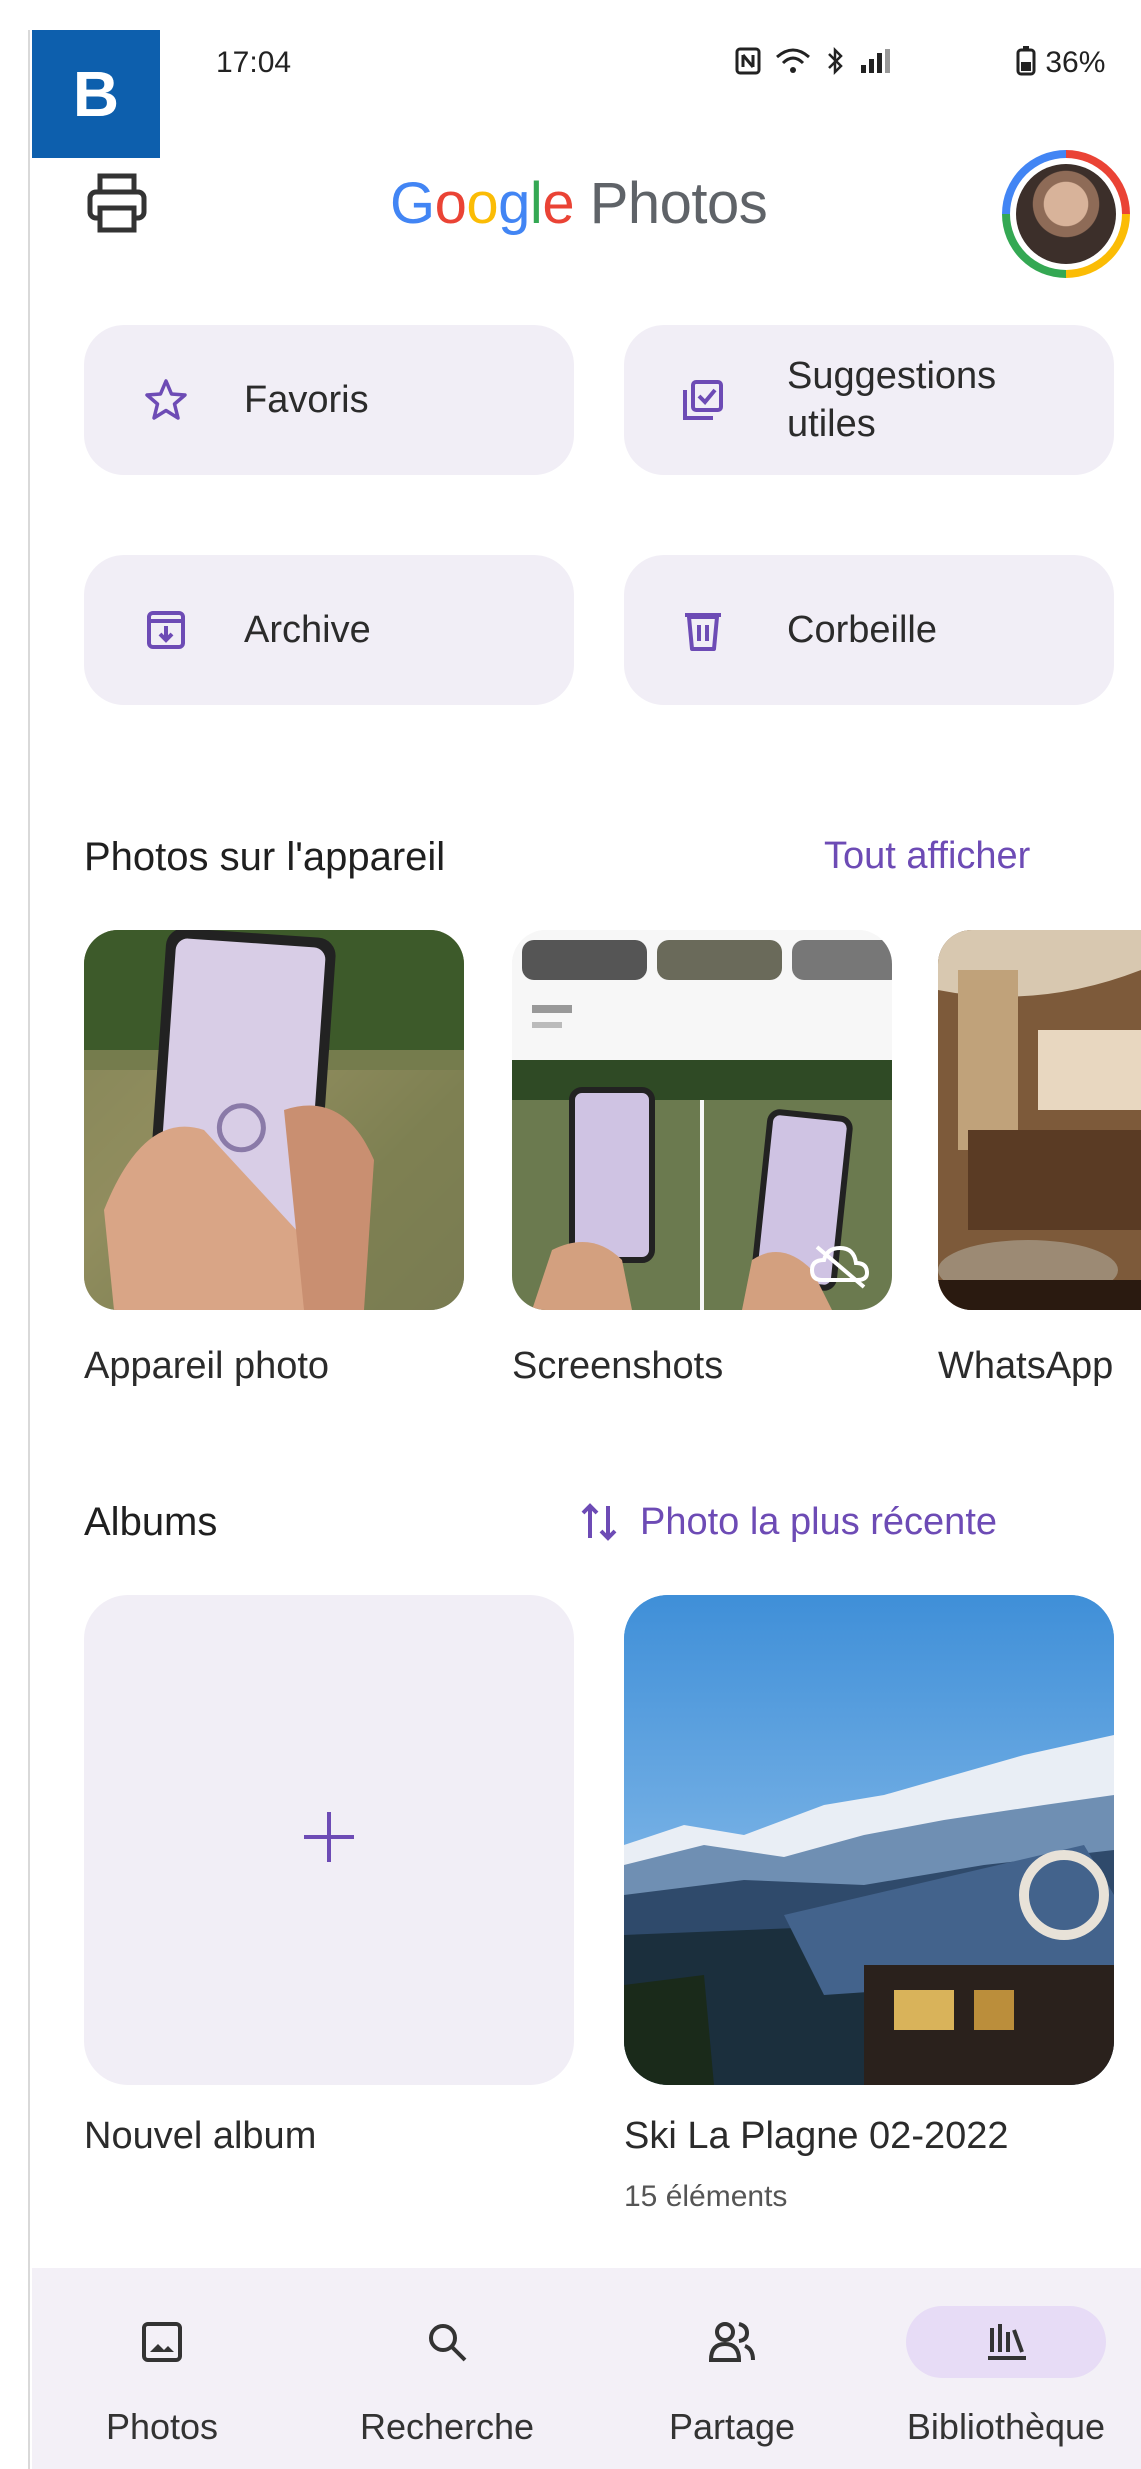  I want to click on tile-label-line1: Suggestions, so click(892, 376).